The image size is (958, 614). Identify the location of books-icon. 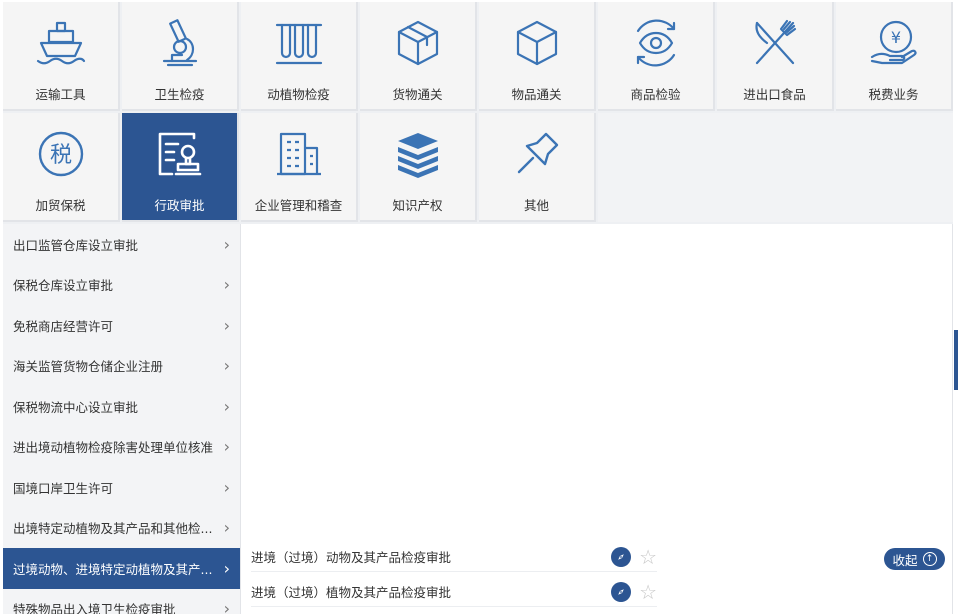
(418, 154).